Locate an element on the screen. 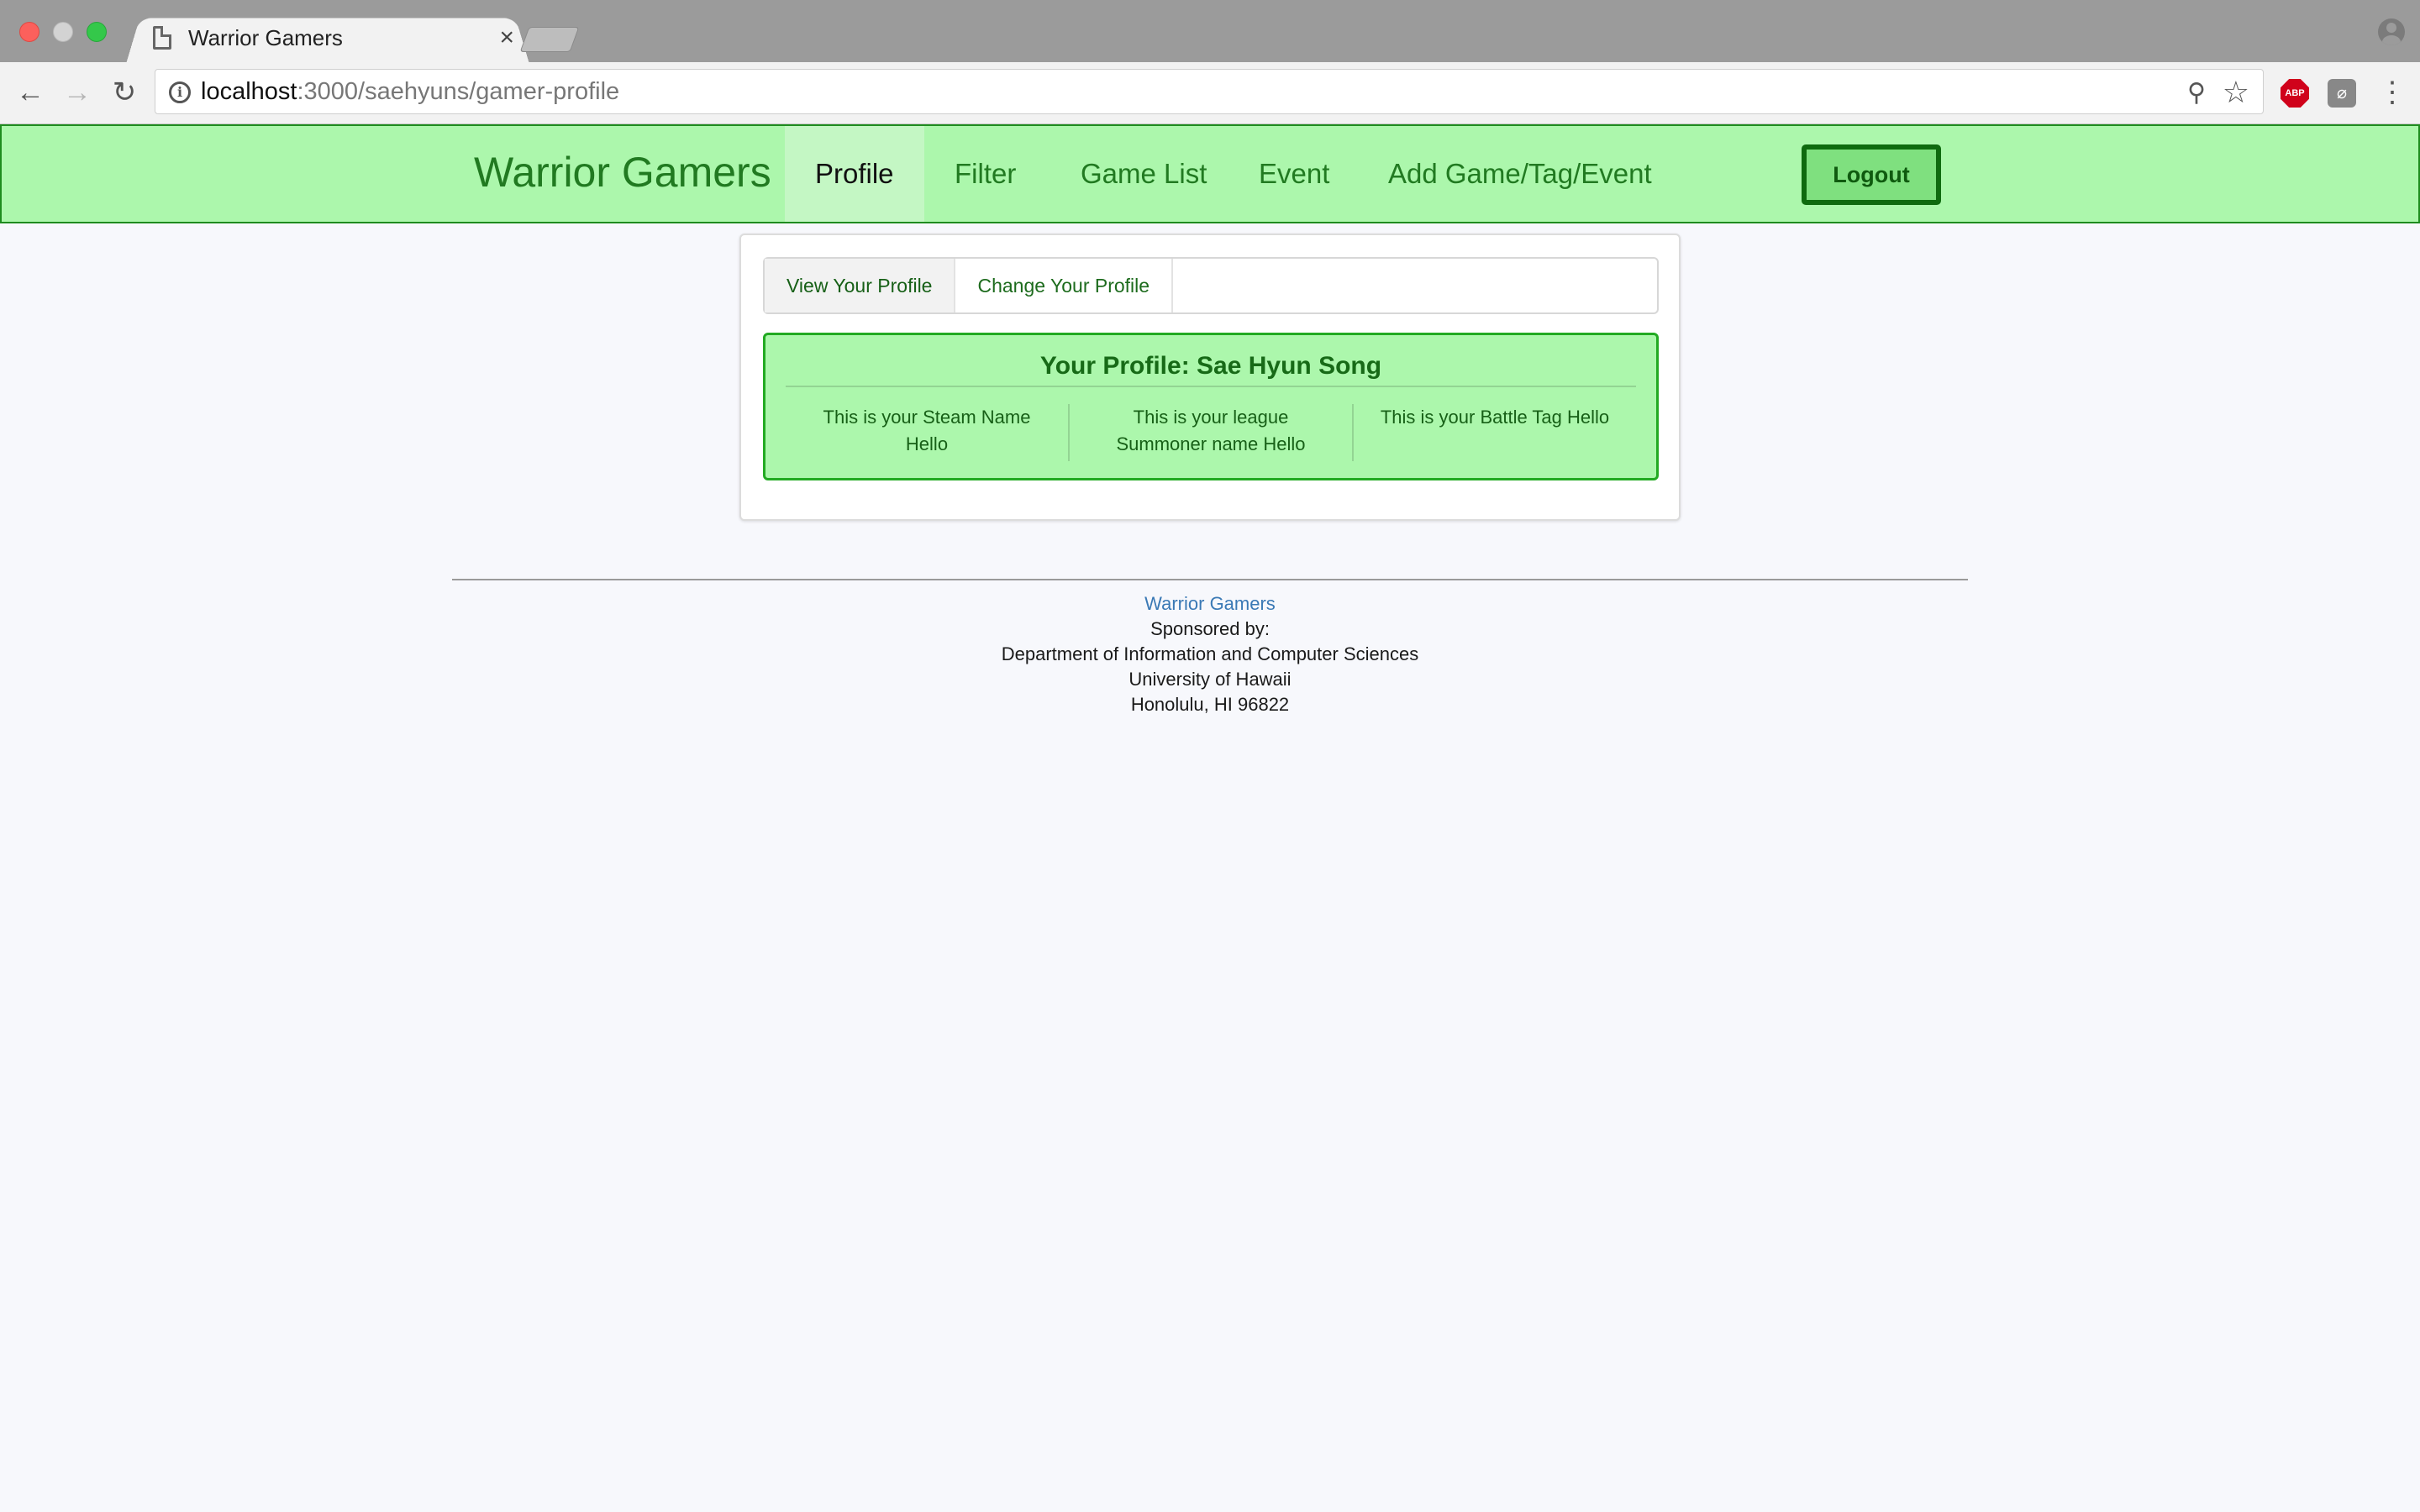 The height and width of the screenshot is (1512, 2420). footer-address: Honolulu, HI 96822 is located at coordinates (1210, 704).